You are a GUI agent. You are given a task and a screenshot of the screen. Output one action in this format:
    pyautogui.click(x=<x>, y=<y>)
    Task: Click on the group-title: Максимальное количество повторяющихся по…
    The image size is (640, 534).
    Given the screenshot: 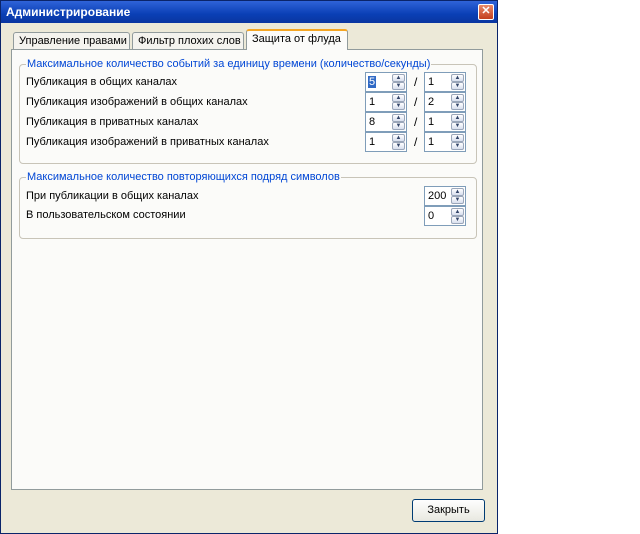 What is the action you would take?
    pyautogui.click(x=183, y=177)
    